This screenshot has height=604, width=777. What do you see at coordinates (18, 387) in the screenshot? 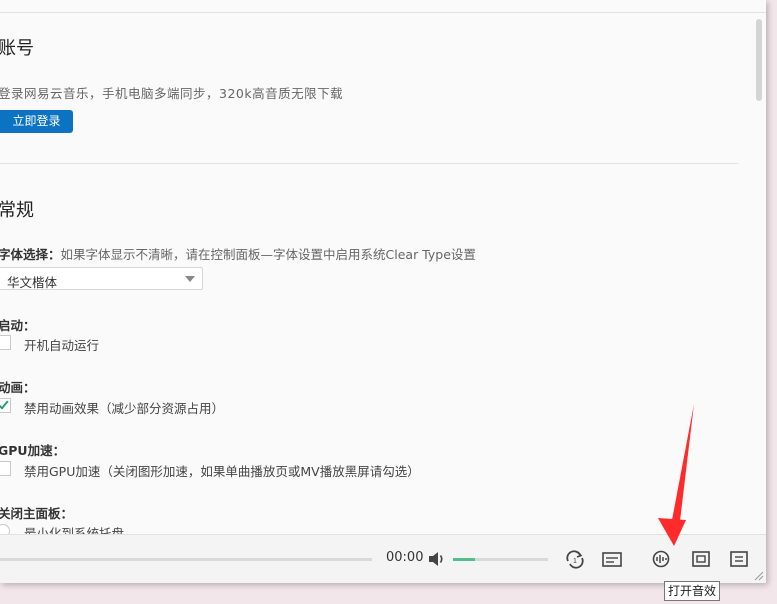
I see `animation-label: 动画：` at bounding box center [18, 387].